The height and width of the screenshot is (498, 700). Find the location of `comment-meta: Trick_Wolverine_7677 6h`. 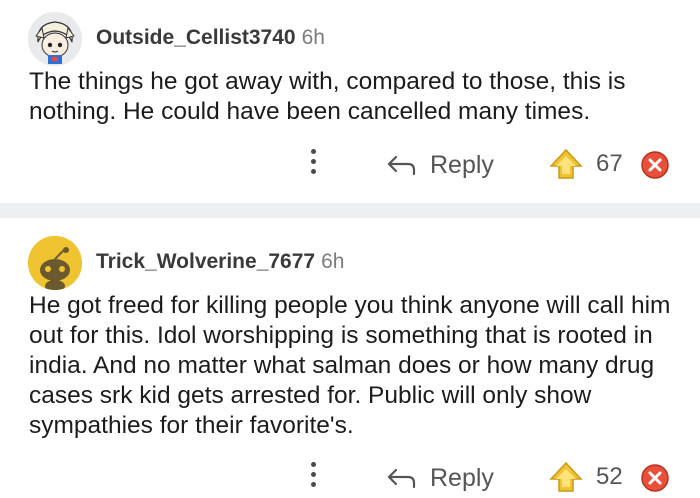

comment-meta: Trick_Wolverine_7677 6h is located at coordinates (220, 262).